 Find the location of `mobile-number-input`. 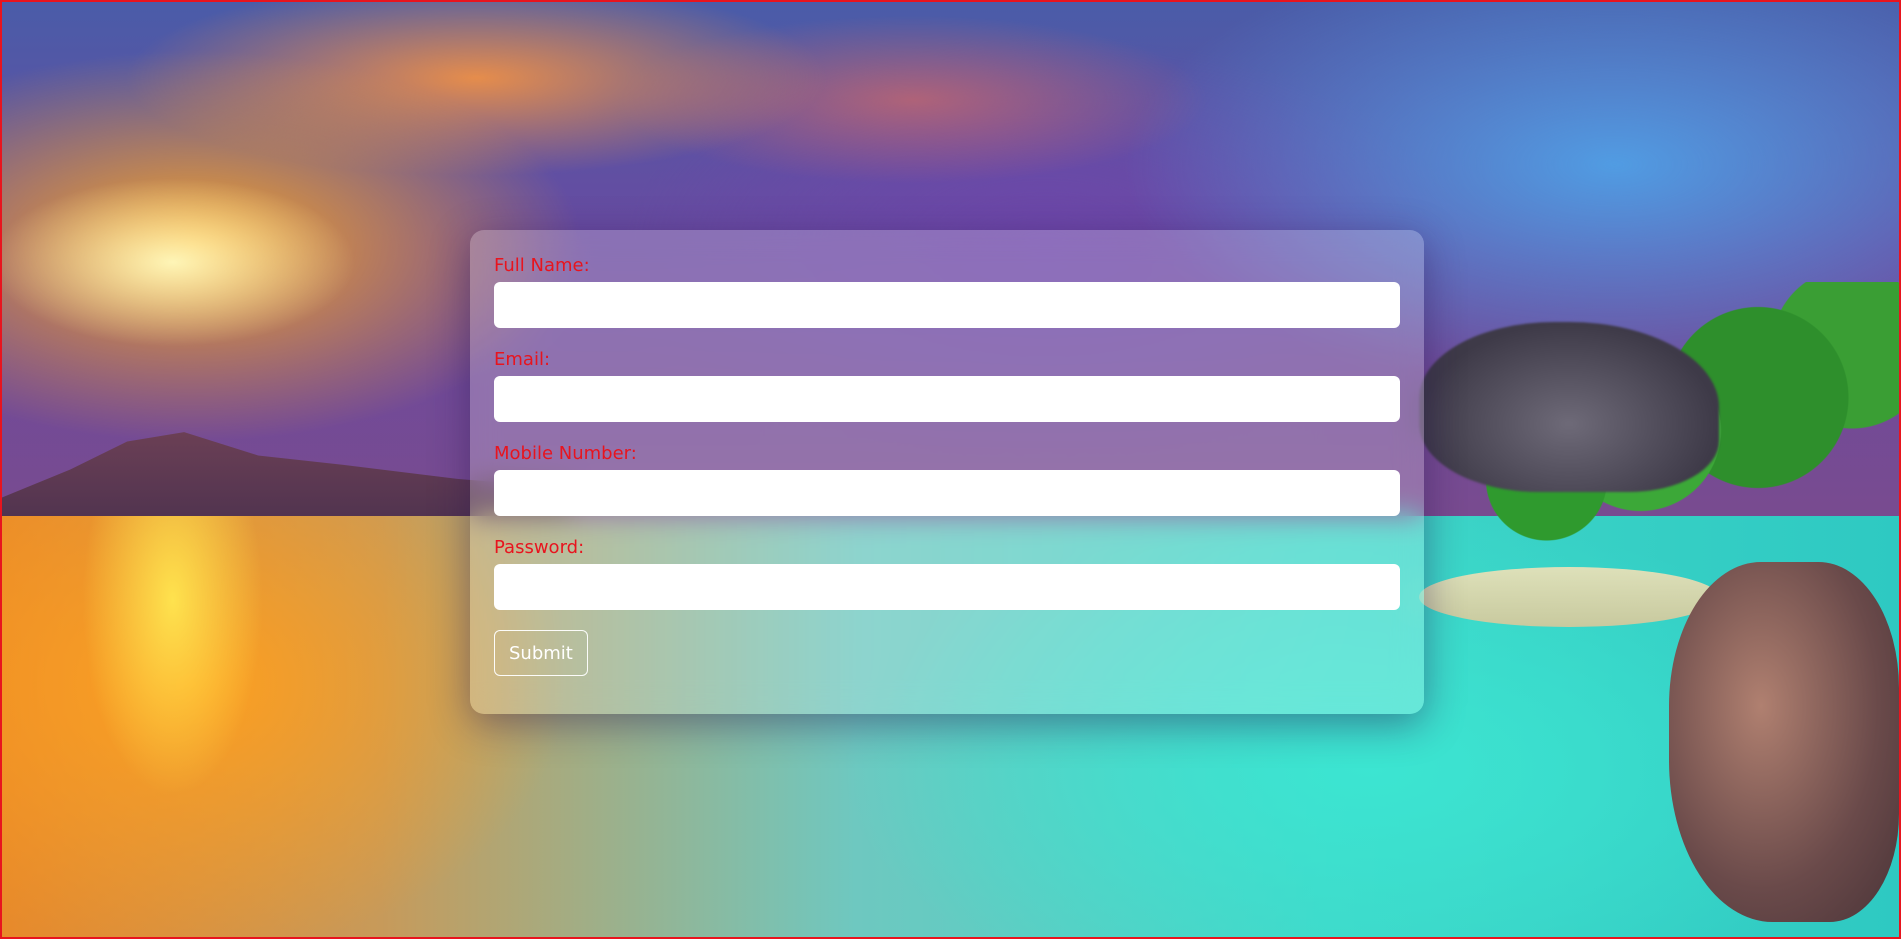

mobile-number-input is located at coordinates (947, 493).